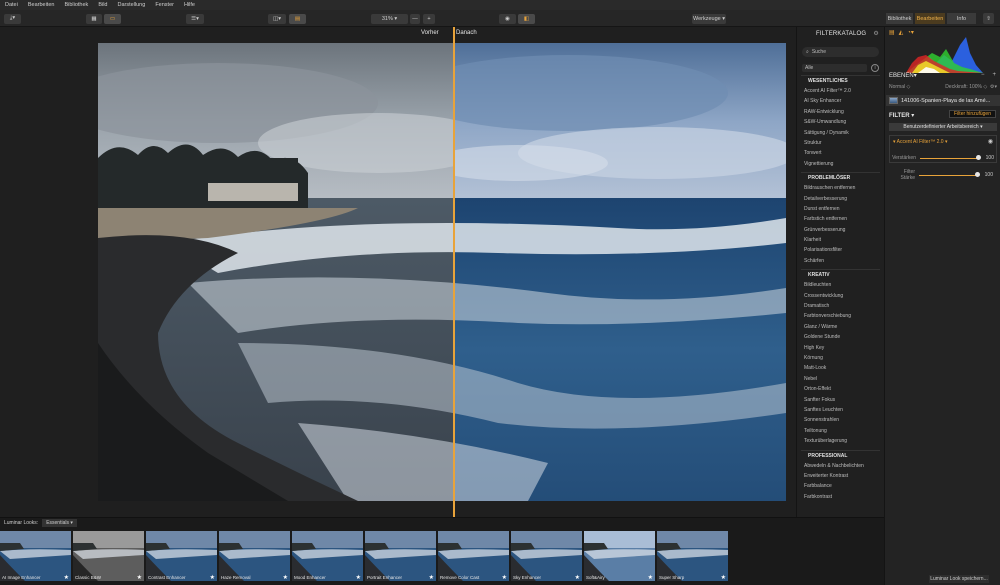 This screenshot has height=585, width=1000. What do you see at coordinates (899, 18) in the screenshot?
I see `tab-library: Bibliothek` at bounding box center [899, 18].